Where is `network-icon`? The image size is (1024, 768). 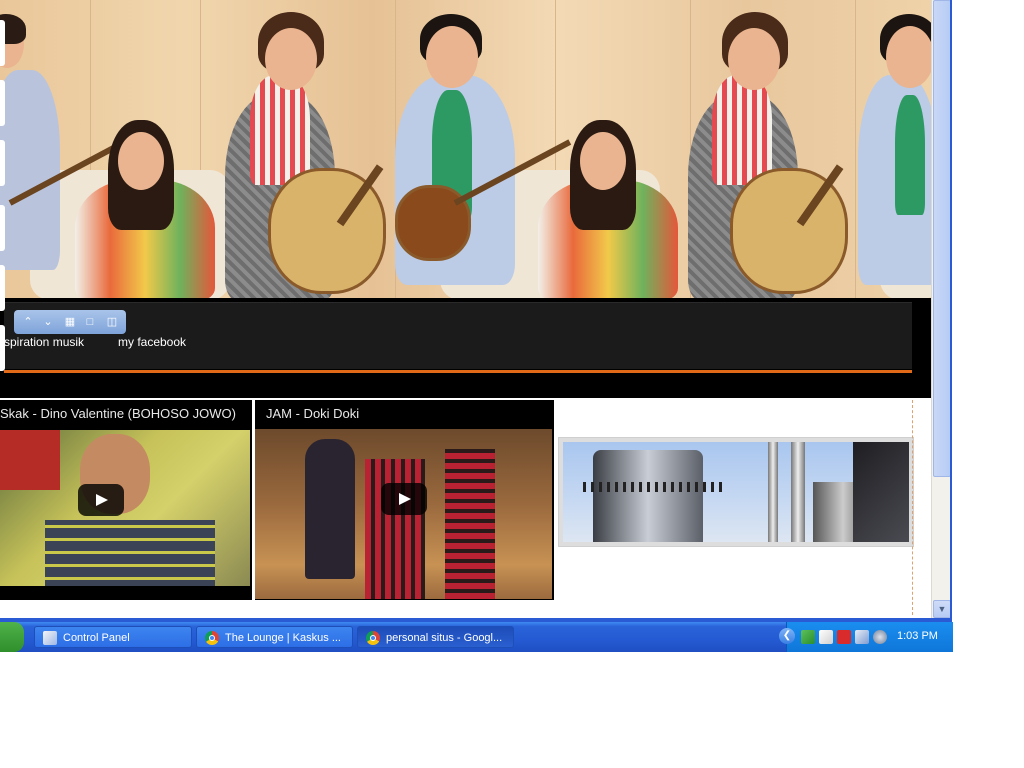
network-icon is located at coordinates (808, 637).